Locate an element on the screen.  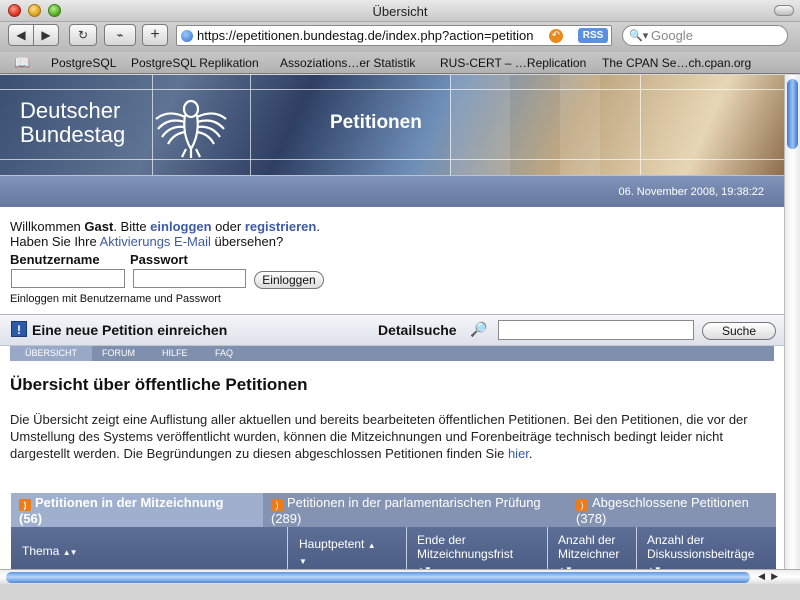
column-posts-label-1: Anzahl der is located at coordinates (676, 540).